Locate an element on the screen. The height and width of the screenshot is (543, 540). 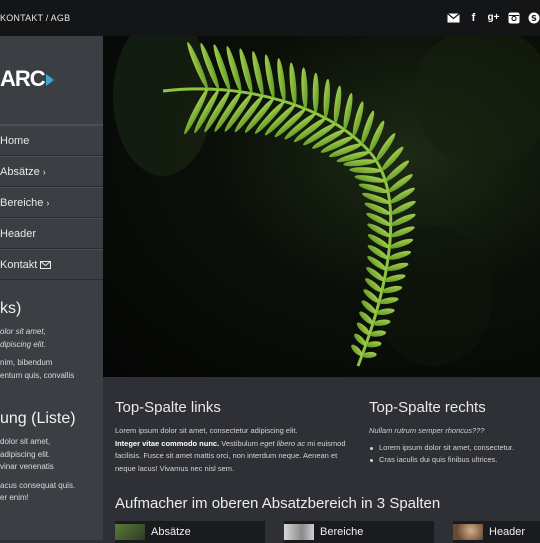
nav-label: Header is located at coordinates (18, 233).